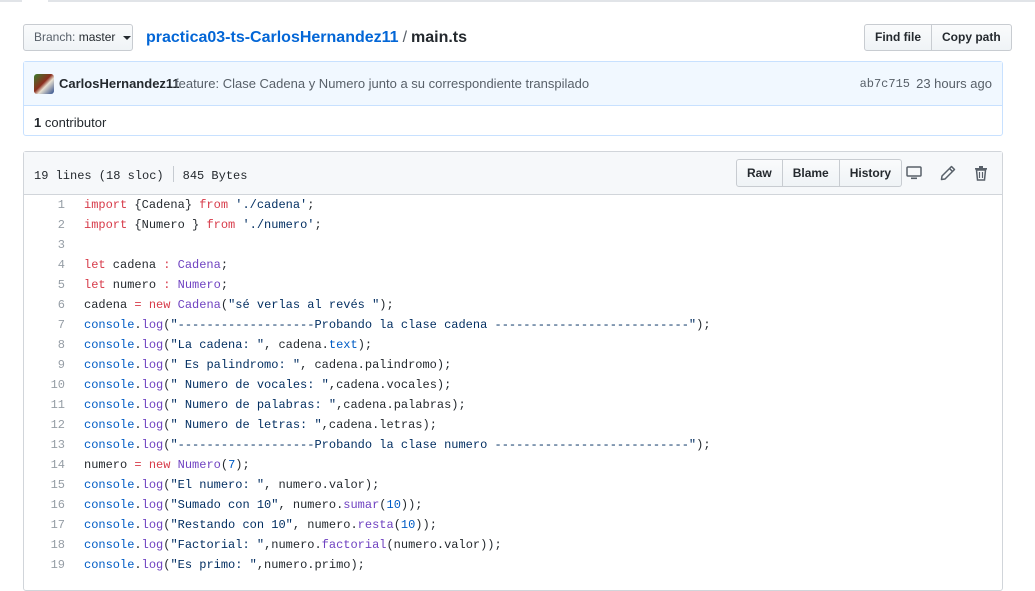 The image size is (1035, 591). What do you see at coordinates (49, 205) in the screenshot?
I see `line-number: 1` at bounding box center [49, 205].